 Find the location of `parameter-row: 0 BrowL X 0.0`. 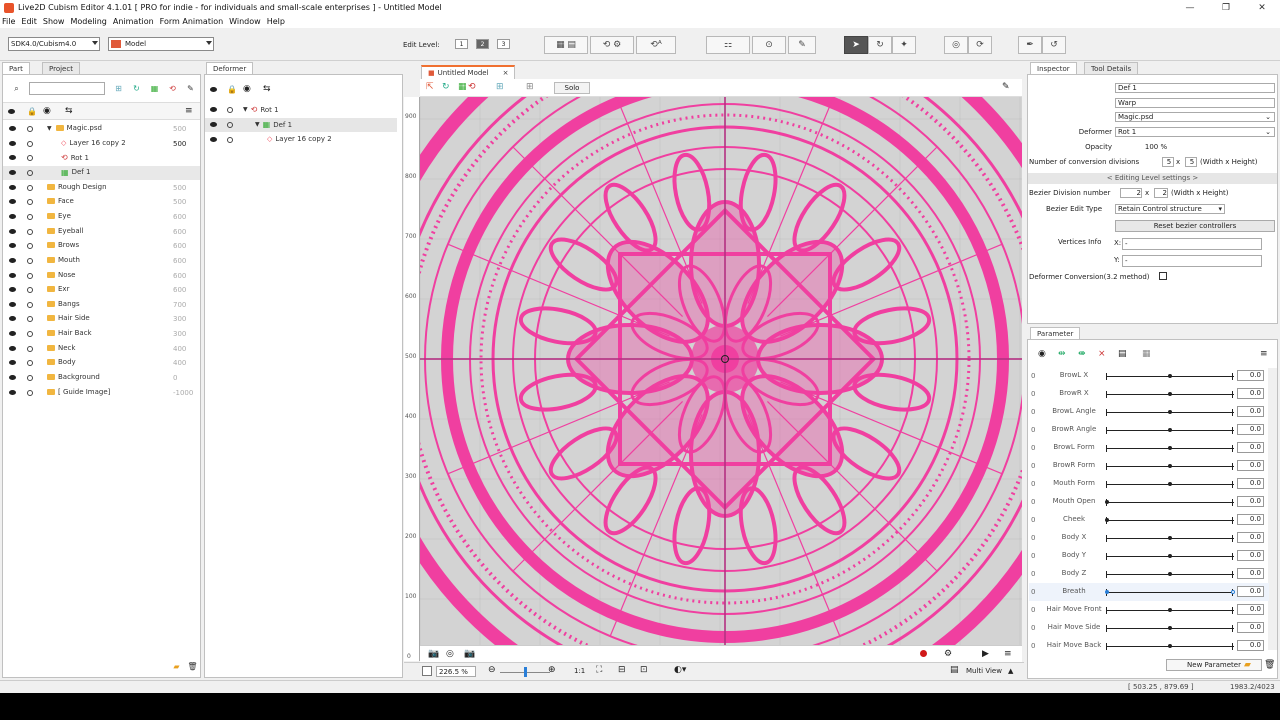

parameter-row: 0 BrowL X 0.0 is located at coordinates (1149, 376).